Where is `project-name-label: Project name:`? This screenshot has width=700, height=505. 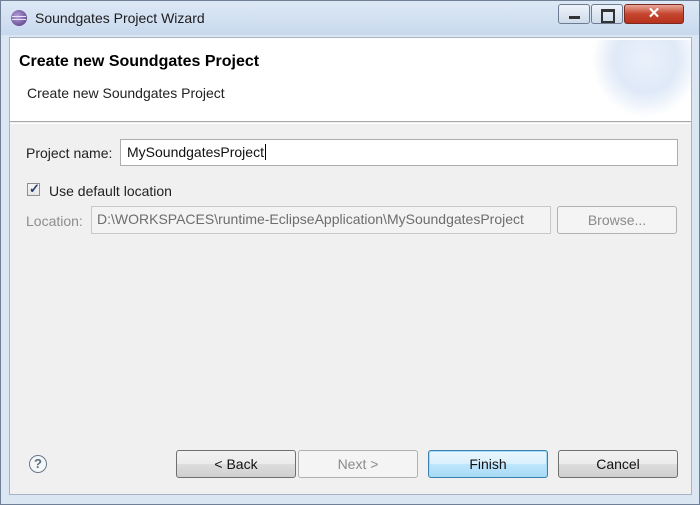
project-name-label: Project name: is located at coordinates (69, 153).